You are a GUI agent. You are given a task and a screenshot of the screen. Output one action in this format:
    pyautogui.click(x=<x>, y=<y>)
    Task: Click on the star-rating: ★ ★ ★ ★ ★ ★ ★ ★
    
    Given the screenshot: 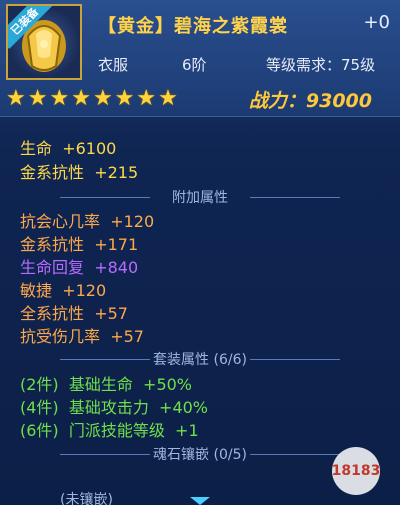 What is the action you would take?
    pyautogui.click(x=92, y=99)
    